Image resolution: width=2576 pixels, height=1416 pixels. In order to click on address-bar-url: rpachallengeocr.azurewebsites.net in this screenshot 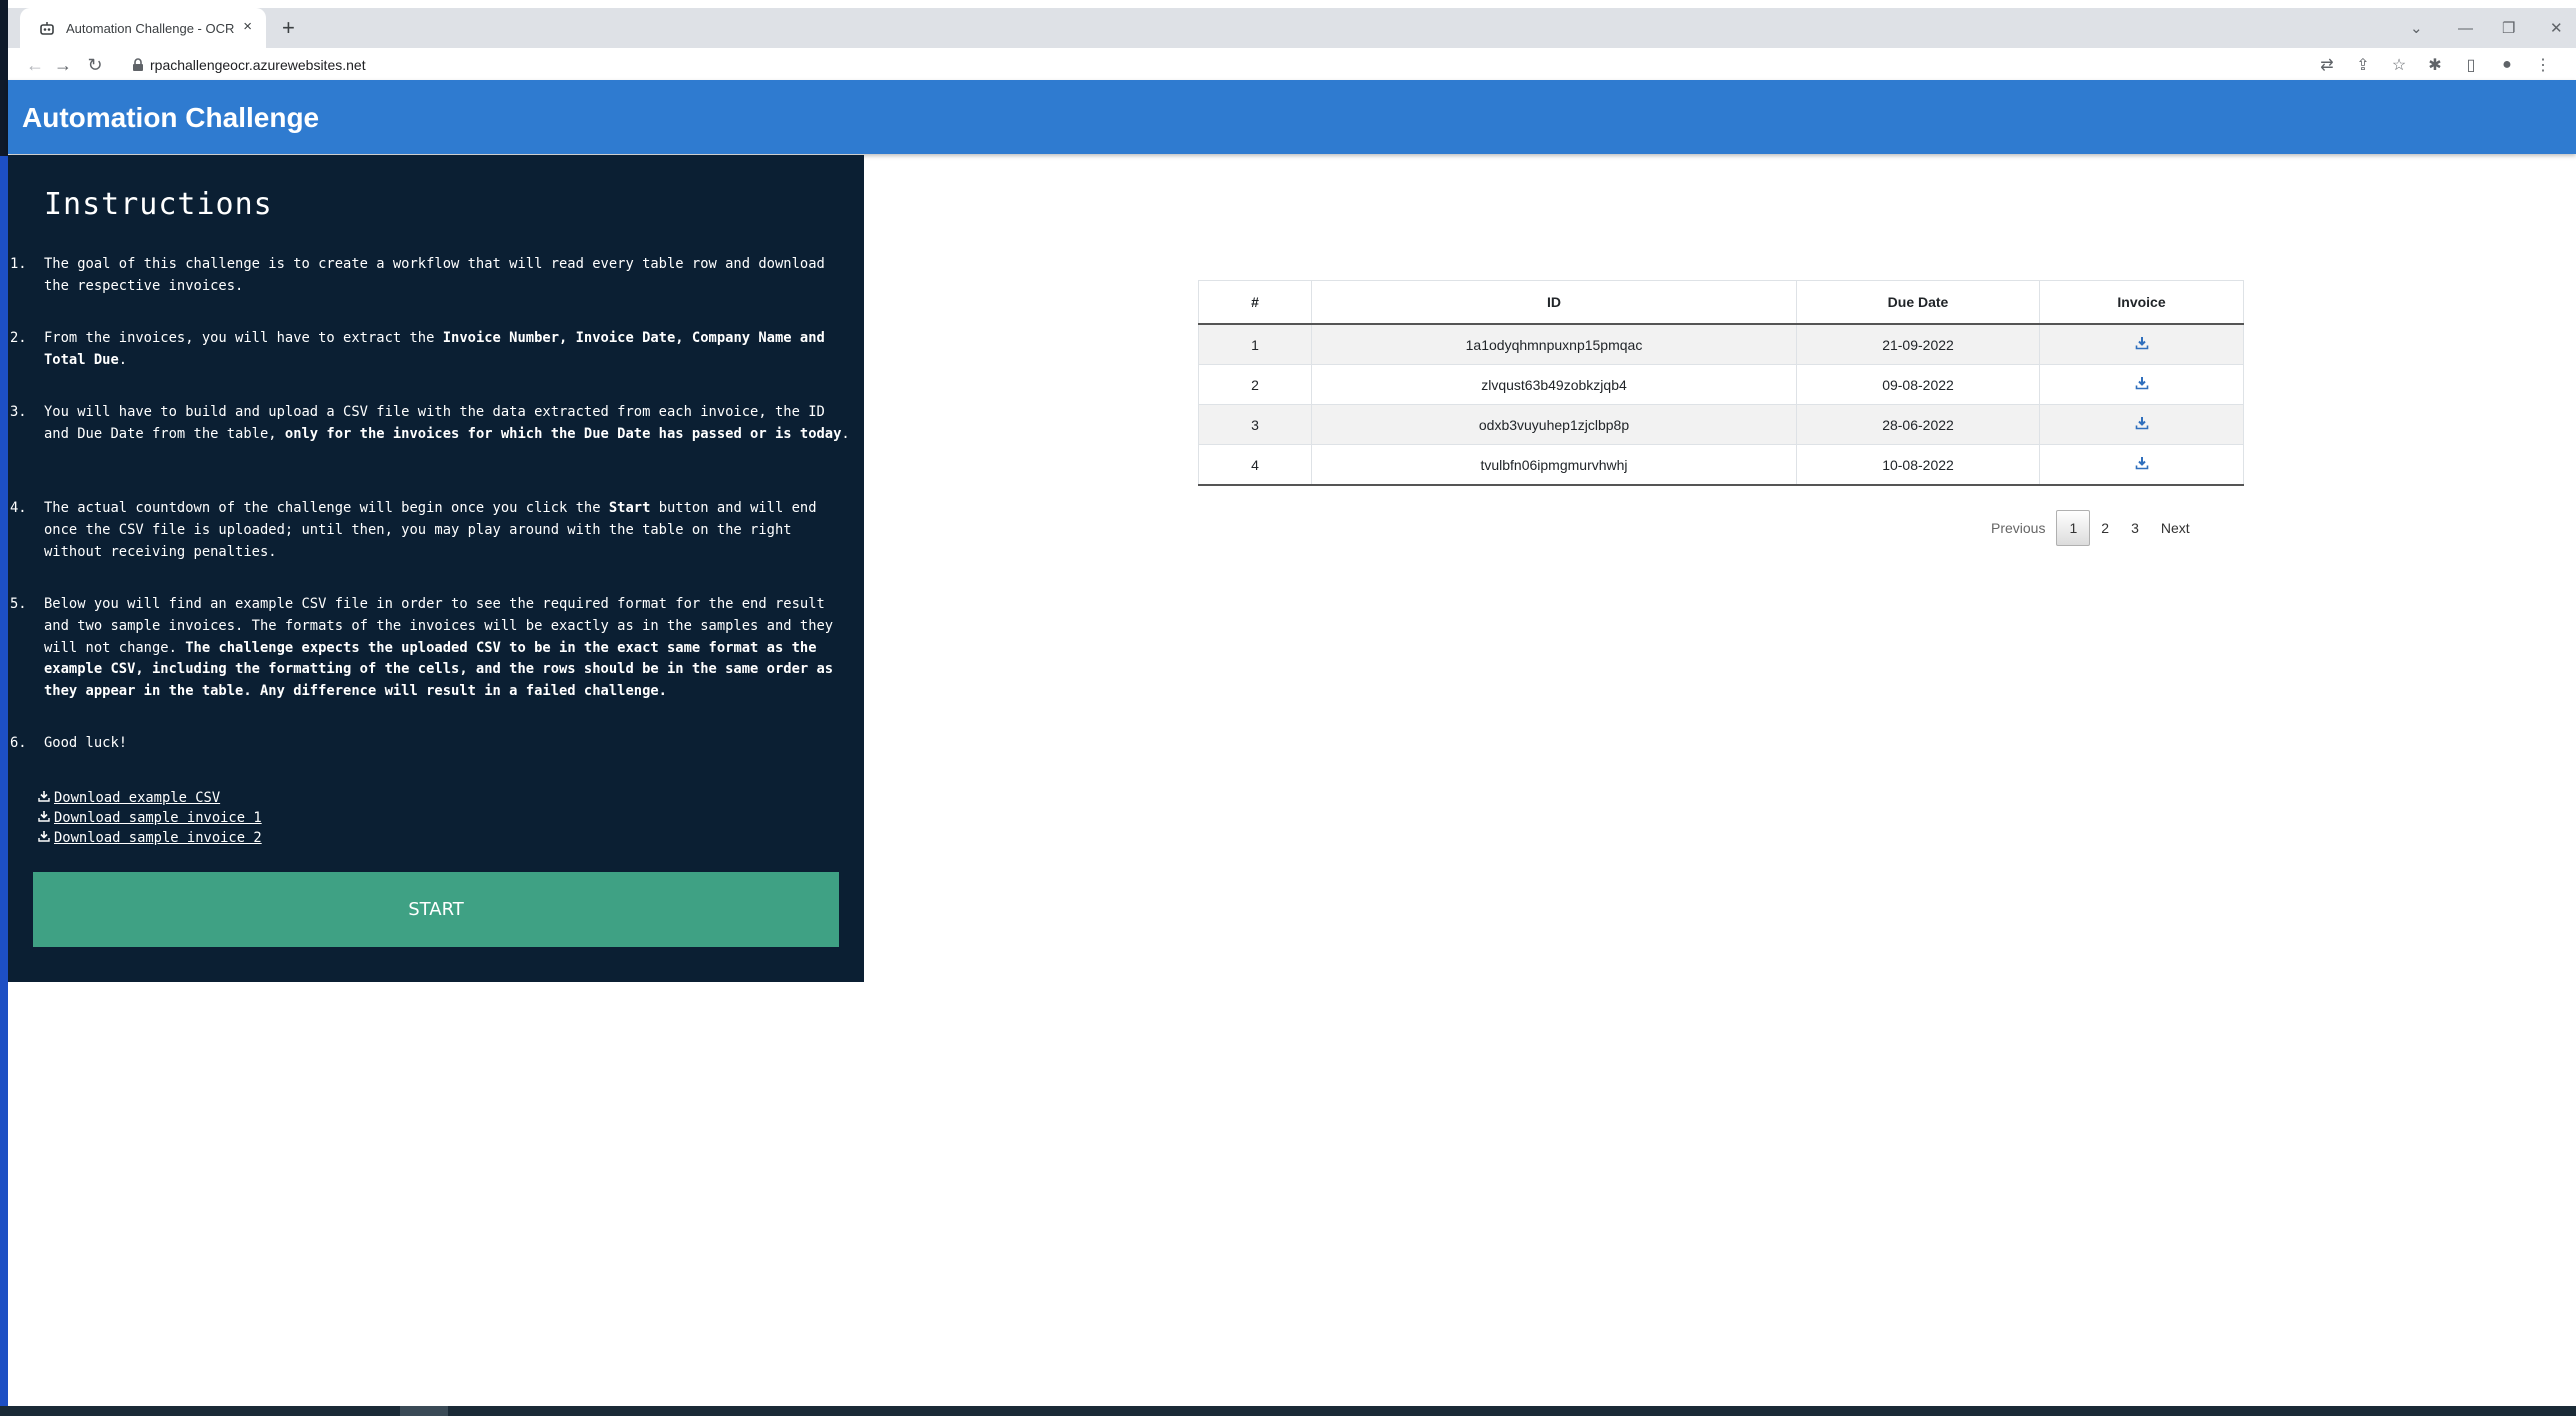, I will do `click(258, 65)`.